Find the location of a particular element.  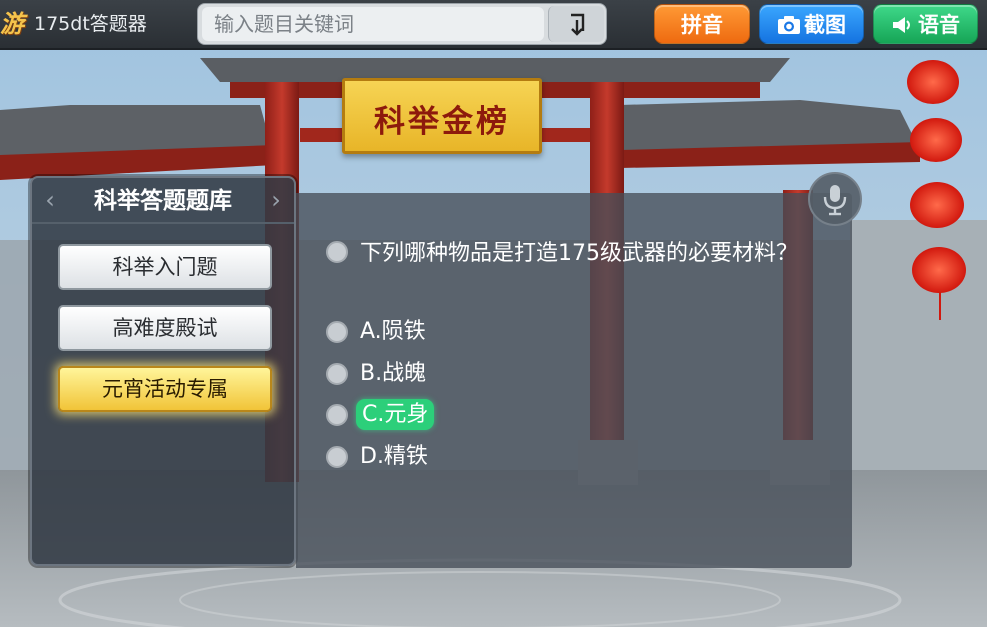

screenshot-button: 截图 is located at coordinates (811, 24).